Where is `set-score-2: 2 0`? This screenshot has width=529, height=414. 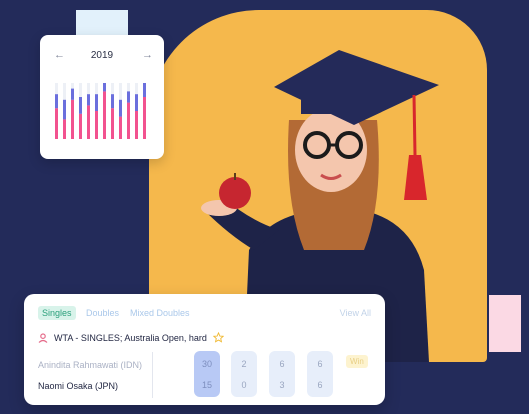 set-score-2: 2 0 is located at coordinates (244, 374).